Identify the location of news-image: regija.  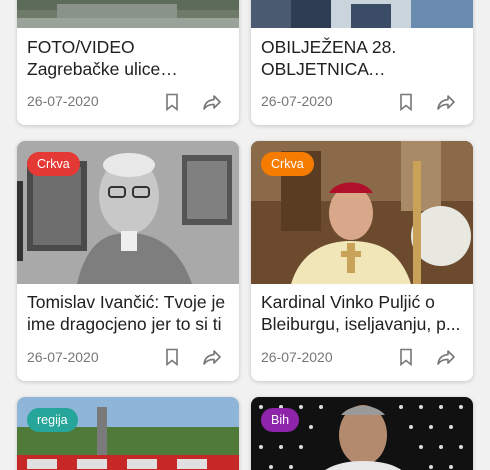
(128, 433).